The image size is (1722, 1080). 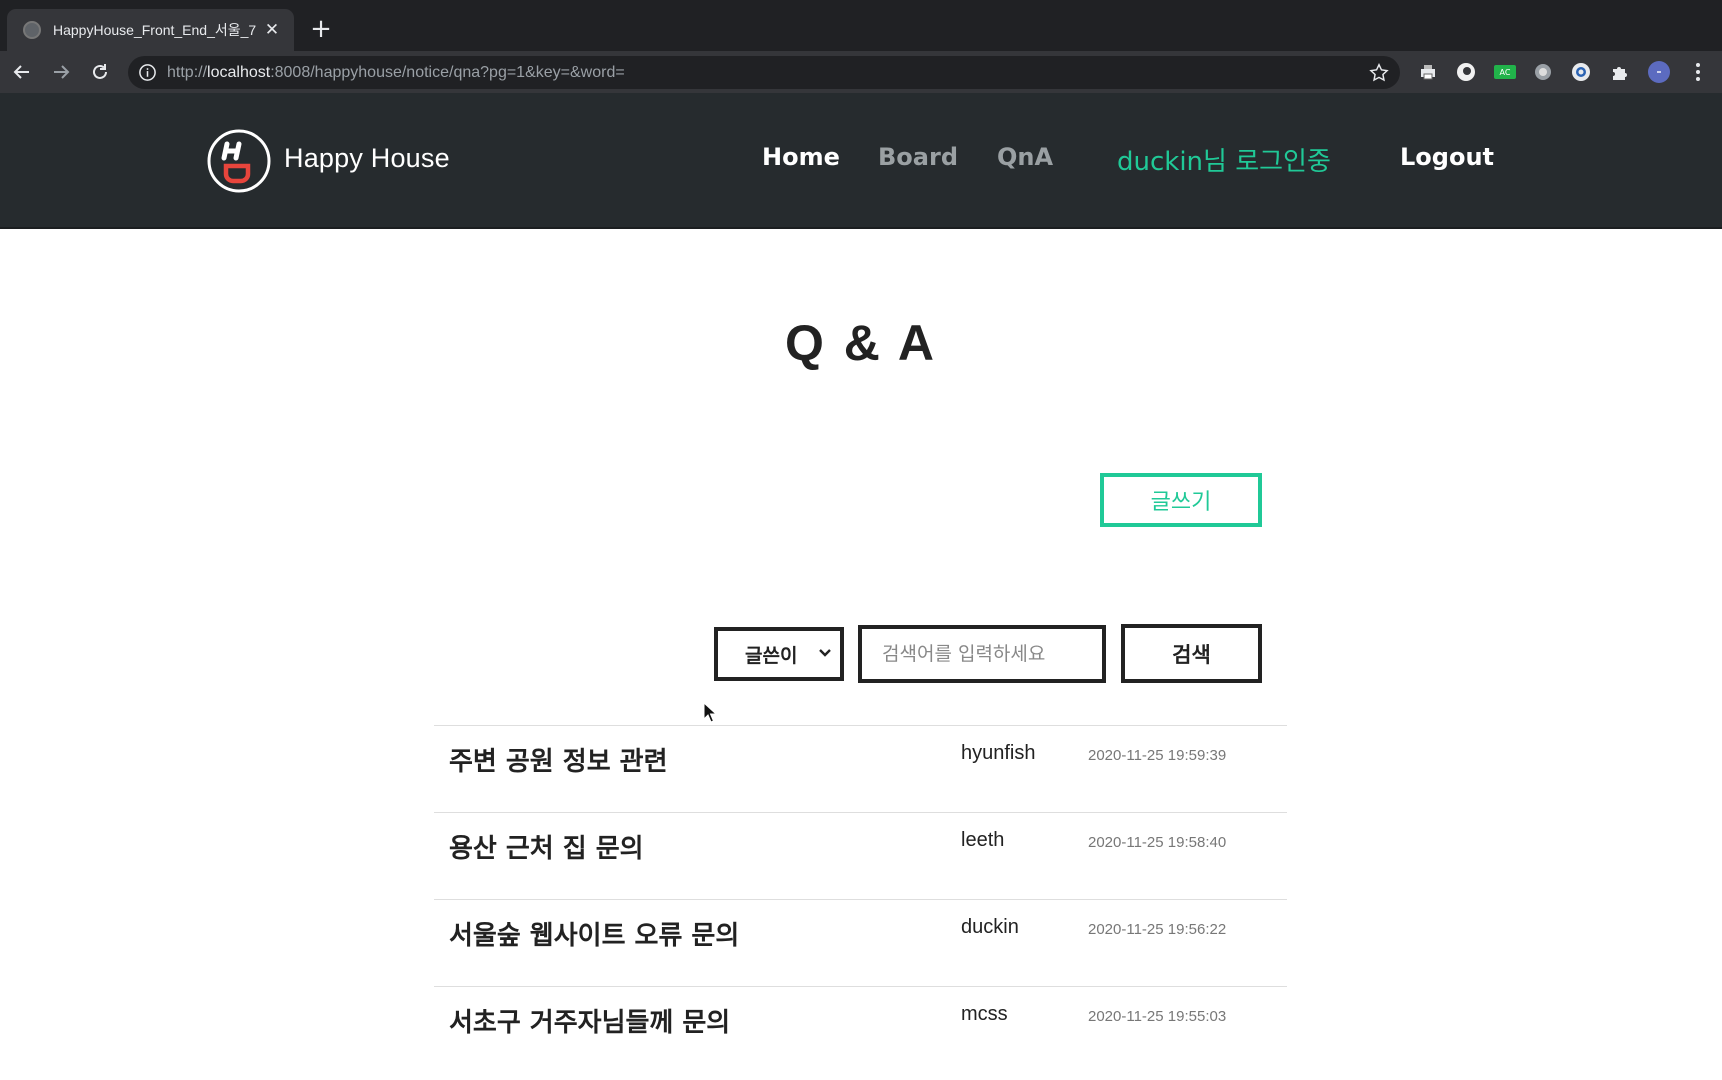 I want to click on qna-row: 용산 근처 집 문의 leeth 2020-11-25 19:58:40, so click(x=860, y=855).